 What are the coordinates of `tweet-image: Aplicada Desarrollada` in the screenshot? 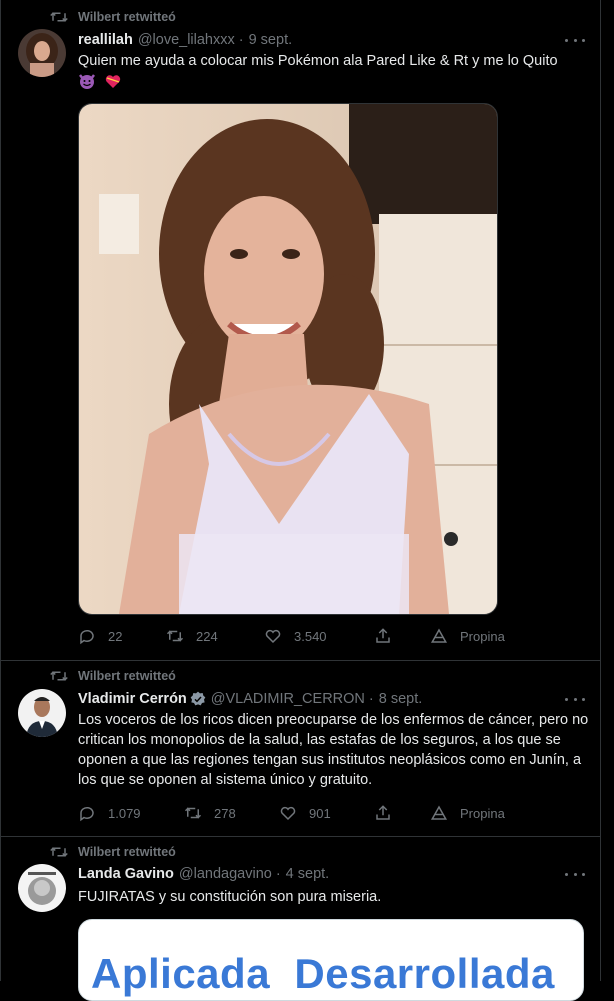 It's located at (331, 960).